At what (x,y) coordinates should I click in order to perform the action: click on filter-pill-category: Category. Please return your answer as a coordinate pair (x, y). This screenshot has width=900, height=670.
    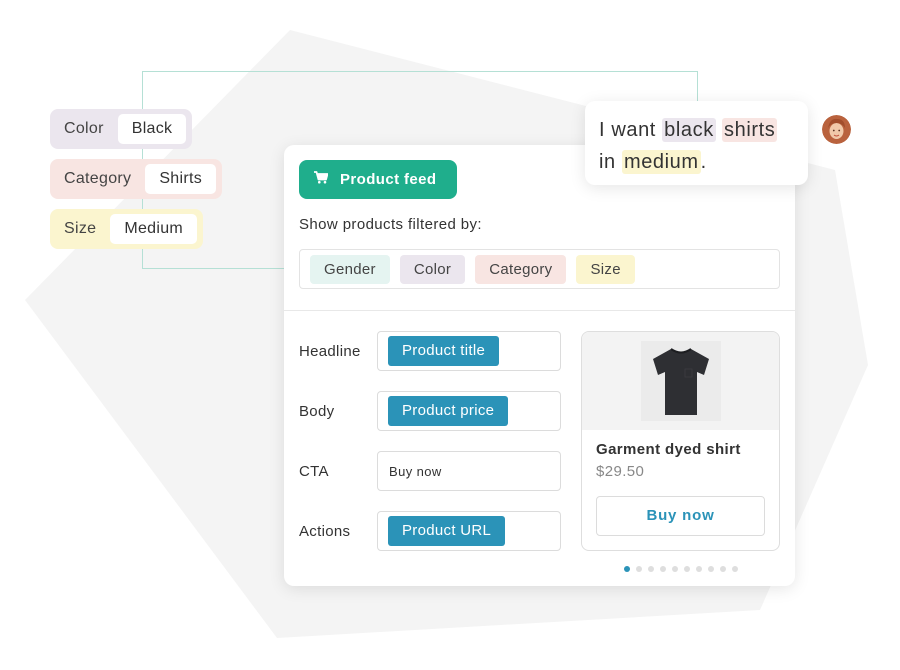
    Looking at the image, I should click on (521, 269).